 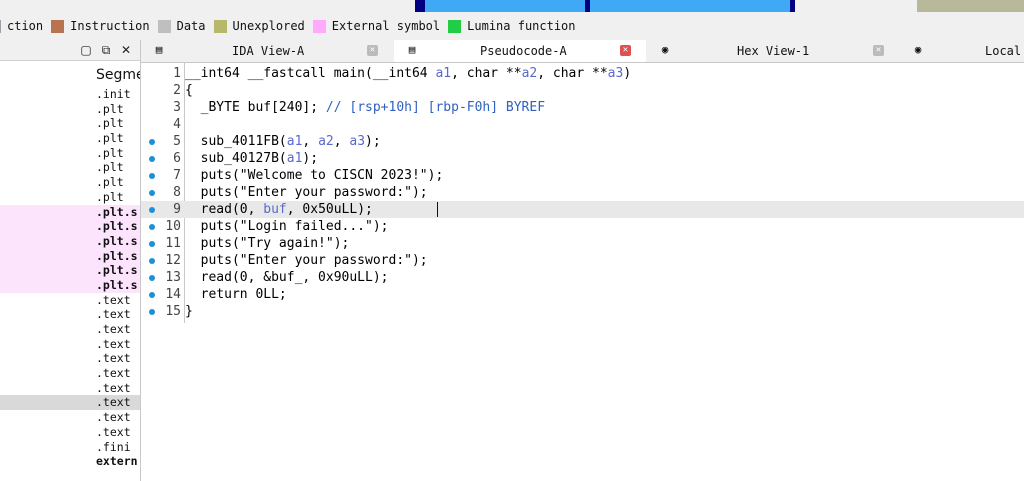 What do you see at coordinates (521, 26) in the screenshot?
I see `legend-label: Lumina function` at bounding box center [521, 26].